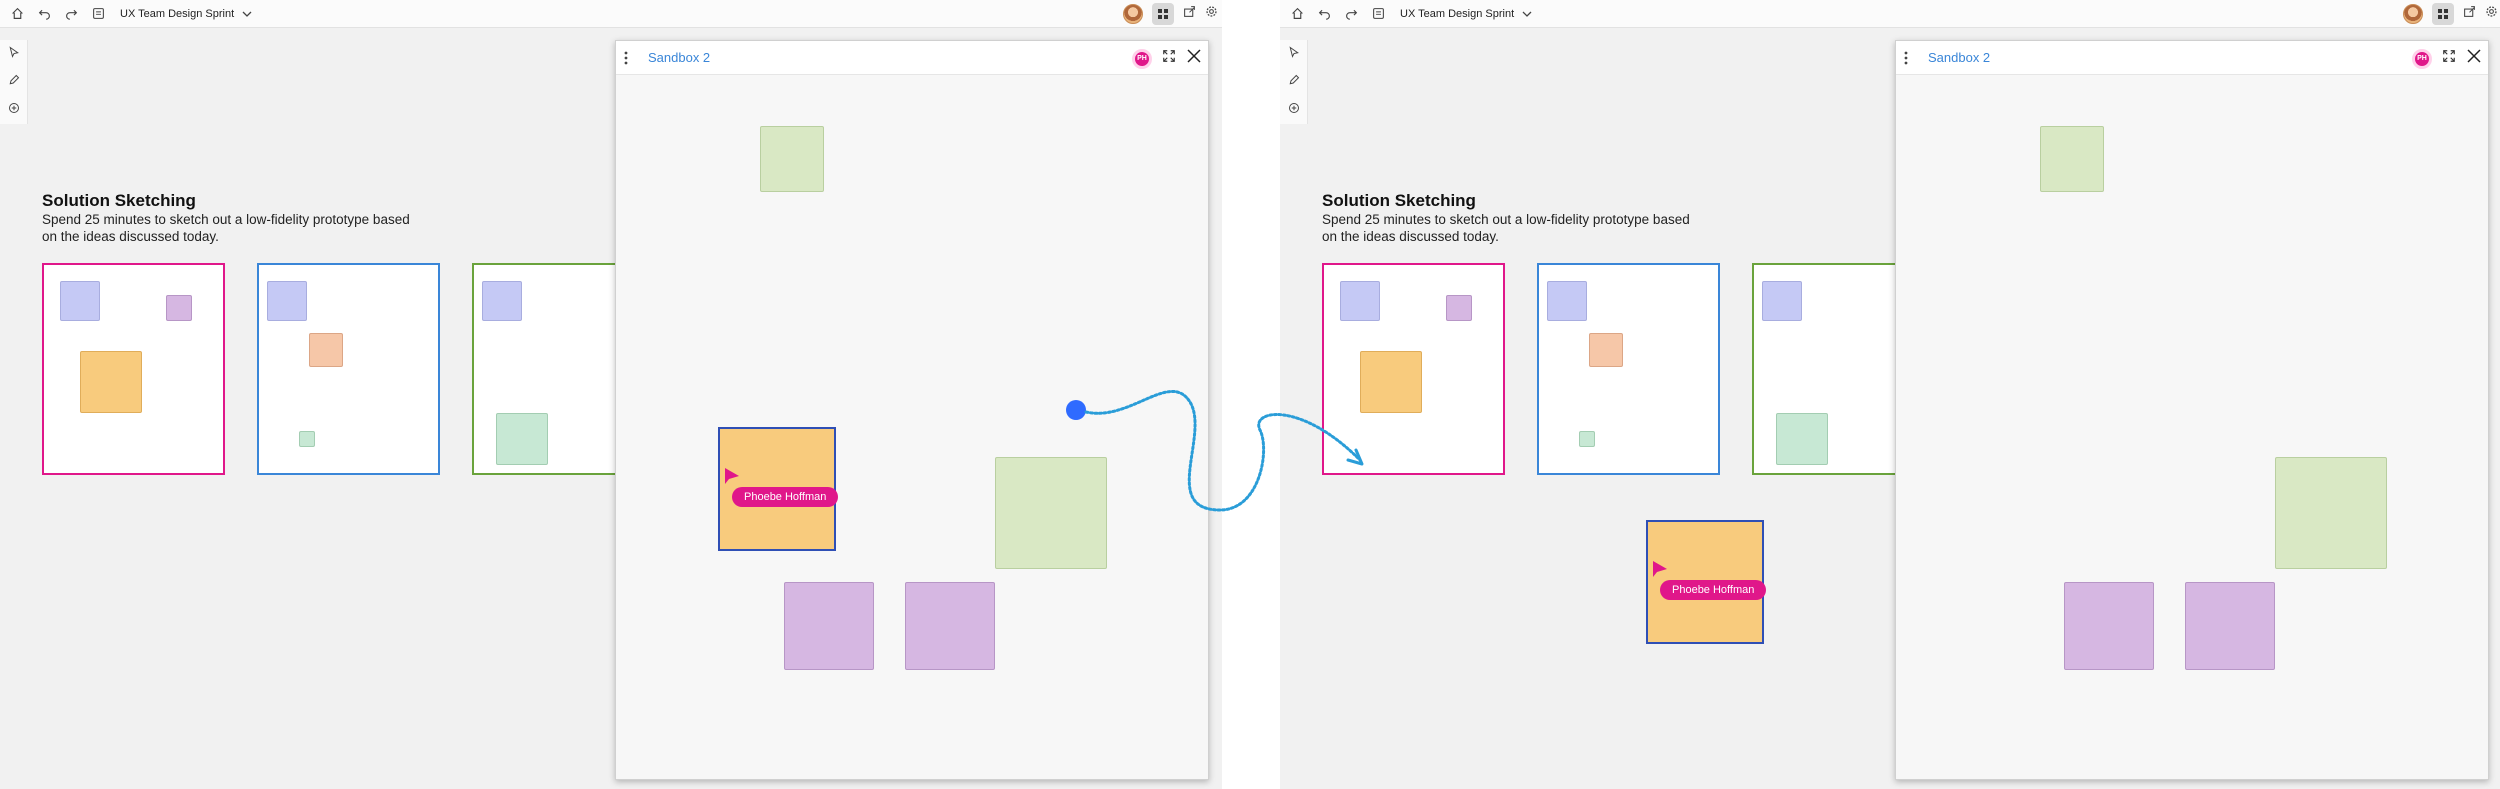  Describe the element at coordinates (1215, 450) in the screenshot. I see `transition-arrow-icon` at that location.